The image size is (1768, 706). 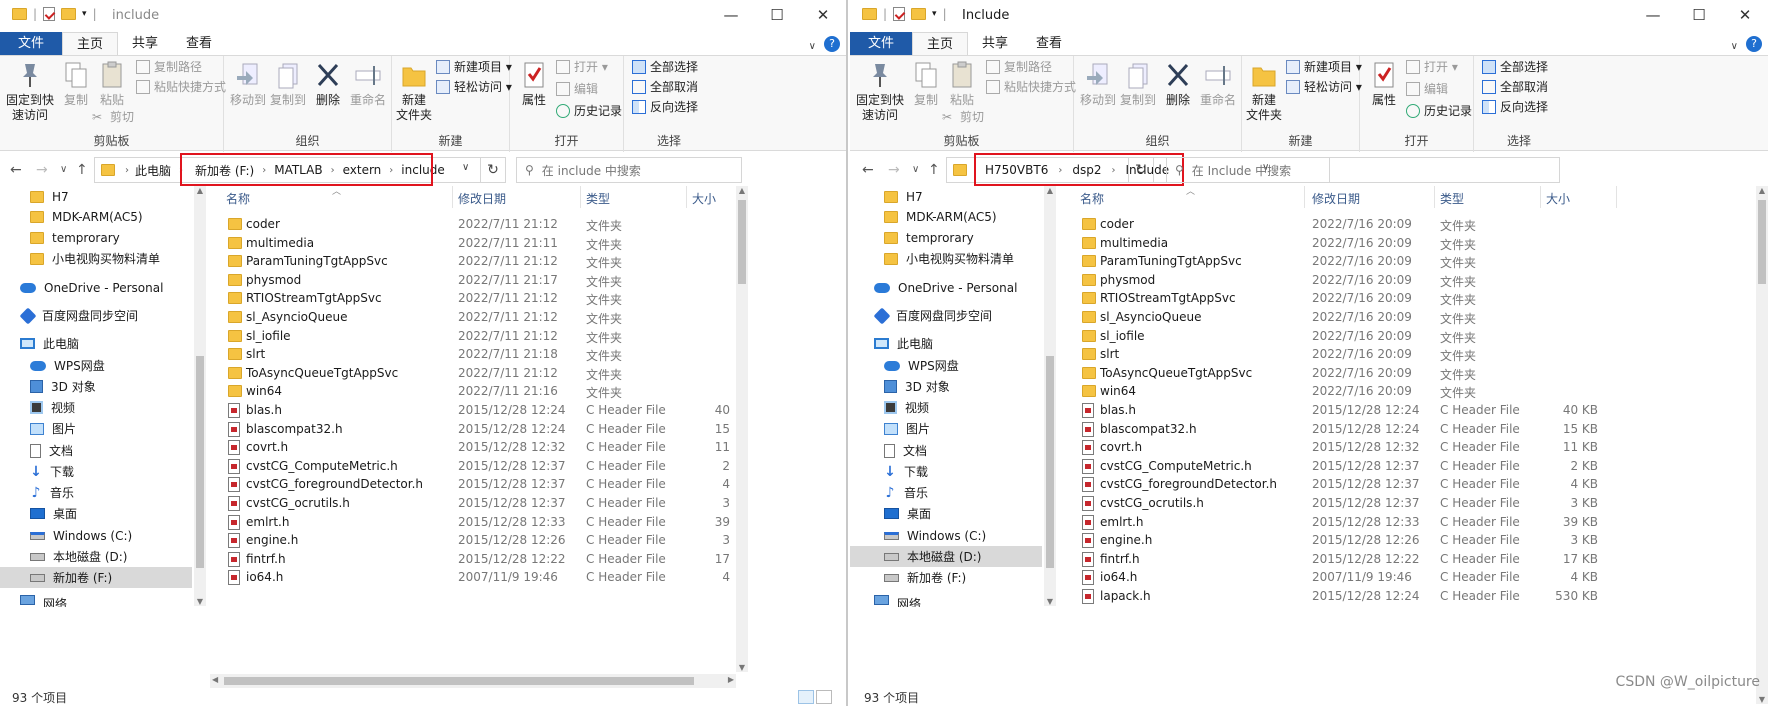 I want to click on file-row: sl_AsyncioQueue 2022/7/16 20:09 文件夹, so click(x=1414, y=317).